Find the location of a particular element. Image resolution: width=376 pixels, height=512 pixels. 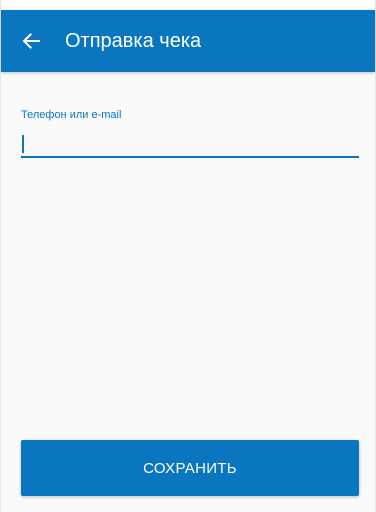

contact-field: Телефон или e-mail is located at coordinates (190, 133).